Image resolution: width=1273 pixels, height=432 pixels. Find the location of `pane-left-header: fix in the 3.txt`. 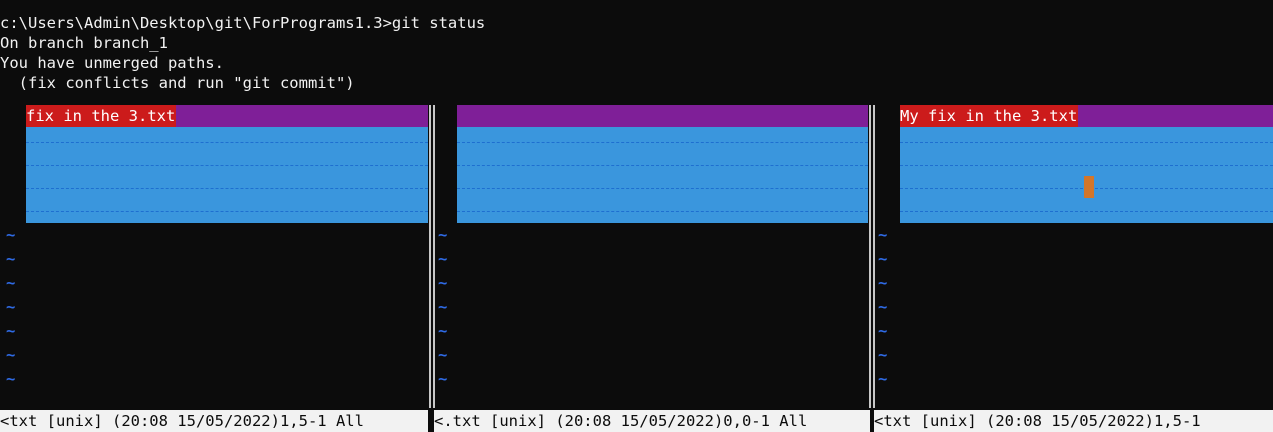

pane-left-header: fix in the 3.txt is located at coordinates (227, 116).